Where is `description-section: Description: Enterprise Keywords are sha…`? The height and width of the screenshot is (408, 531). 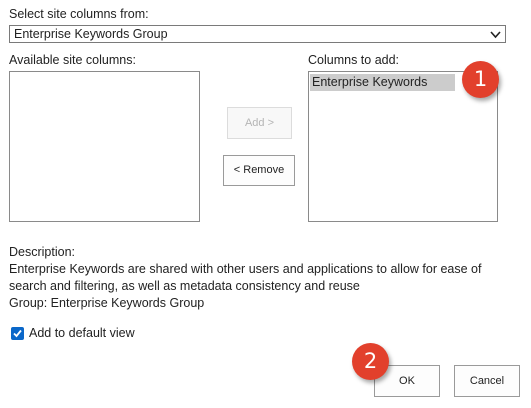
description-section: Description: Enterprise Keywords are sha… is located at coordinates (261, 269).